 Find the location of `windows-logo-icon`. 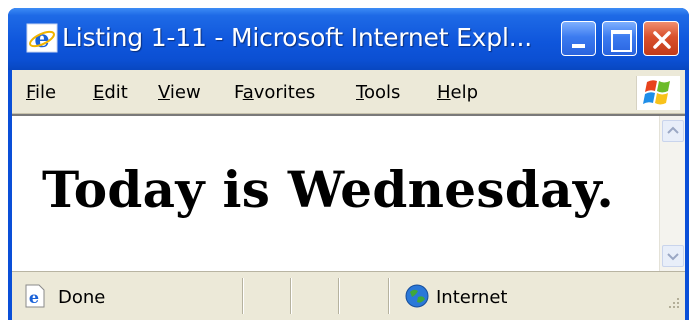

windows-logo-icon is located at coordinates (658, 93).